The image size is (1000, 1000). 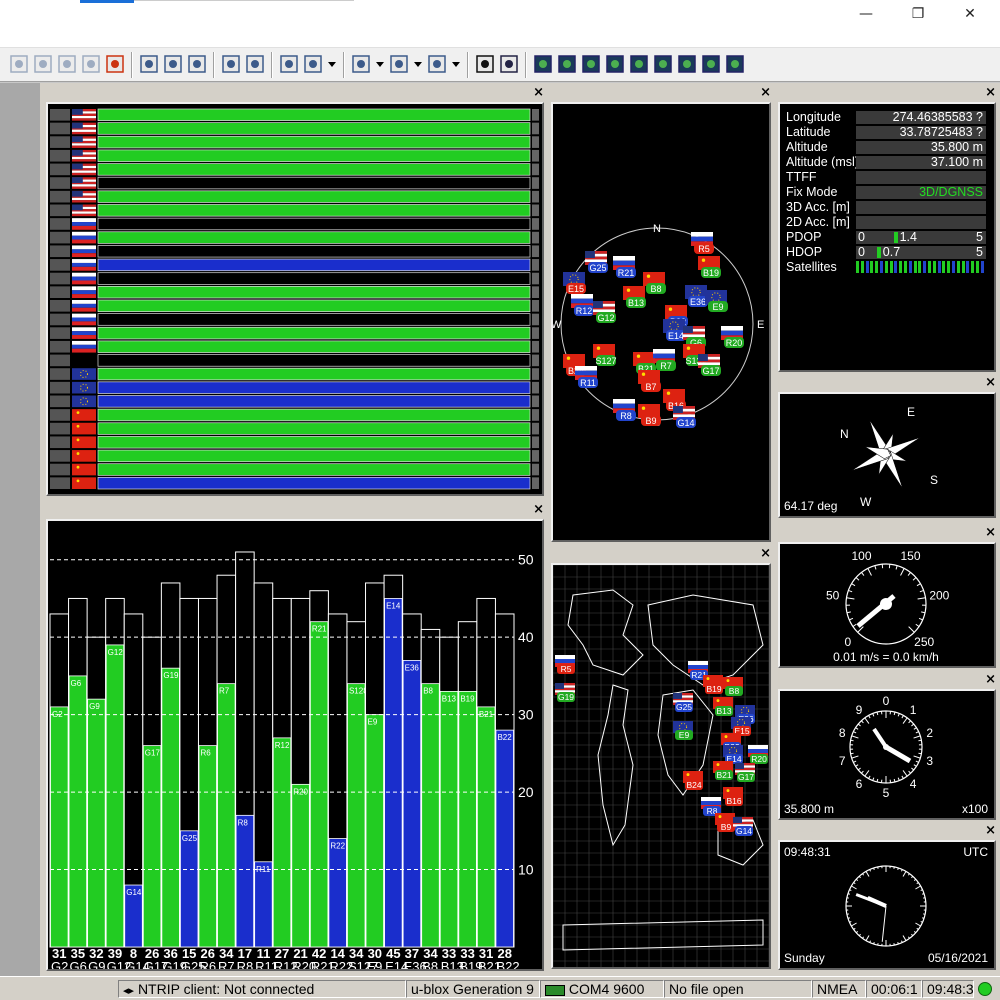 What do you see at coordinates (663, 64) in the screenshot?
I see `compass-icon` at bounding box center [663, 64].